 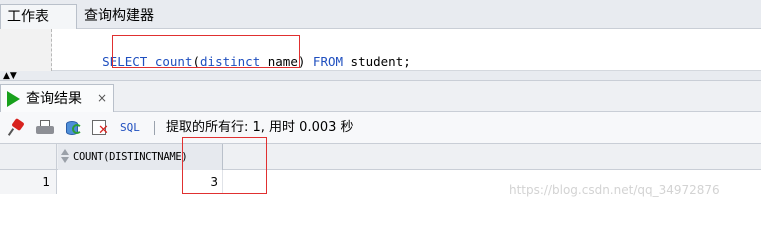 I want to click on pin-icon, so click(x=16, y=126).